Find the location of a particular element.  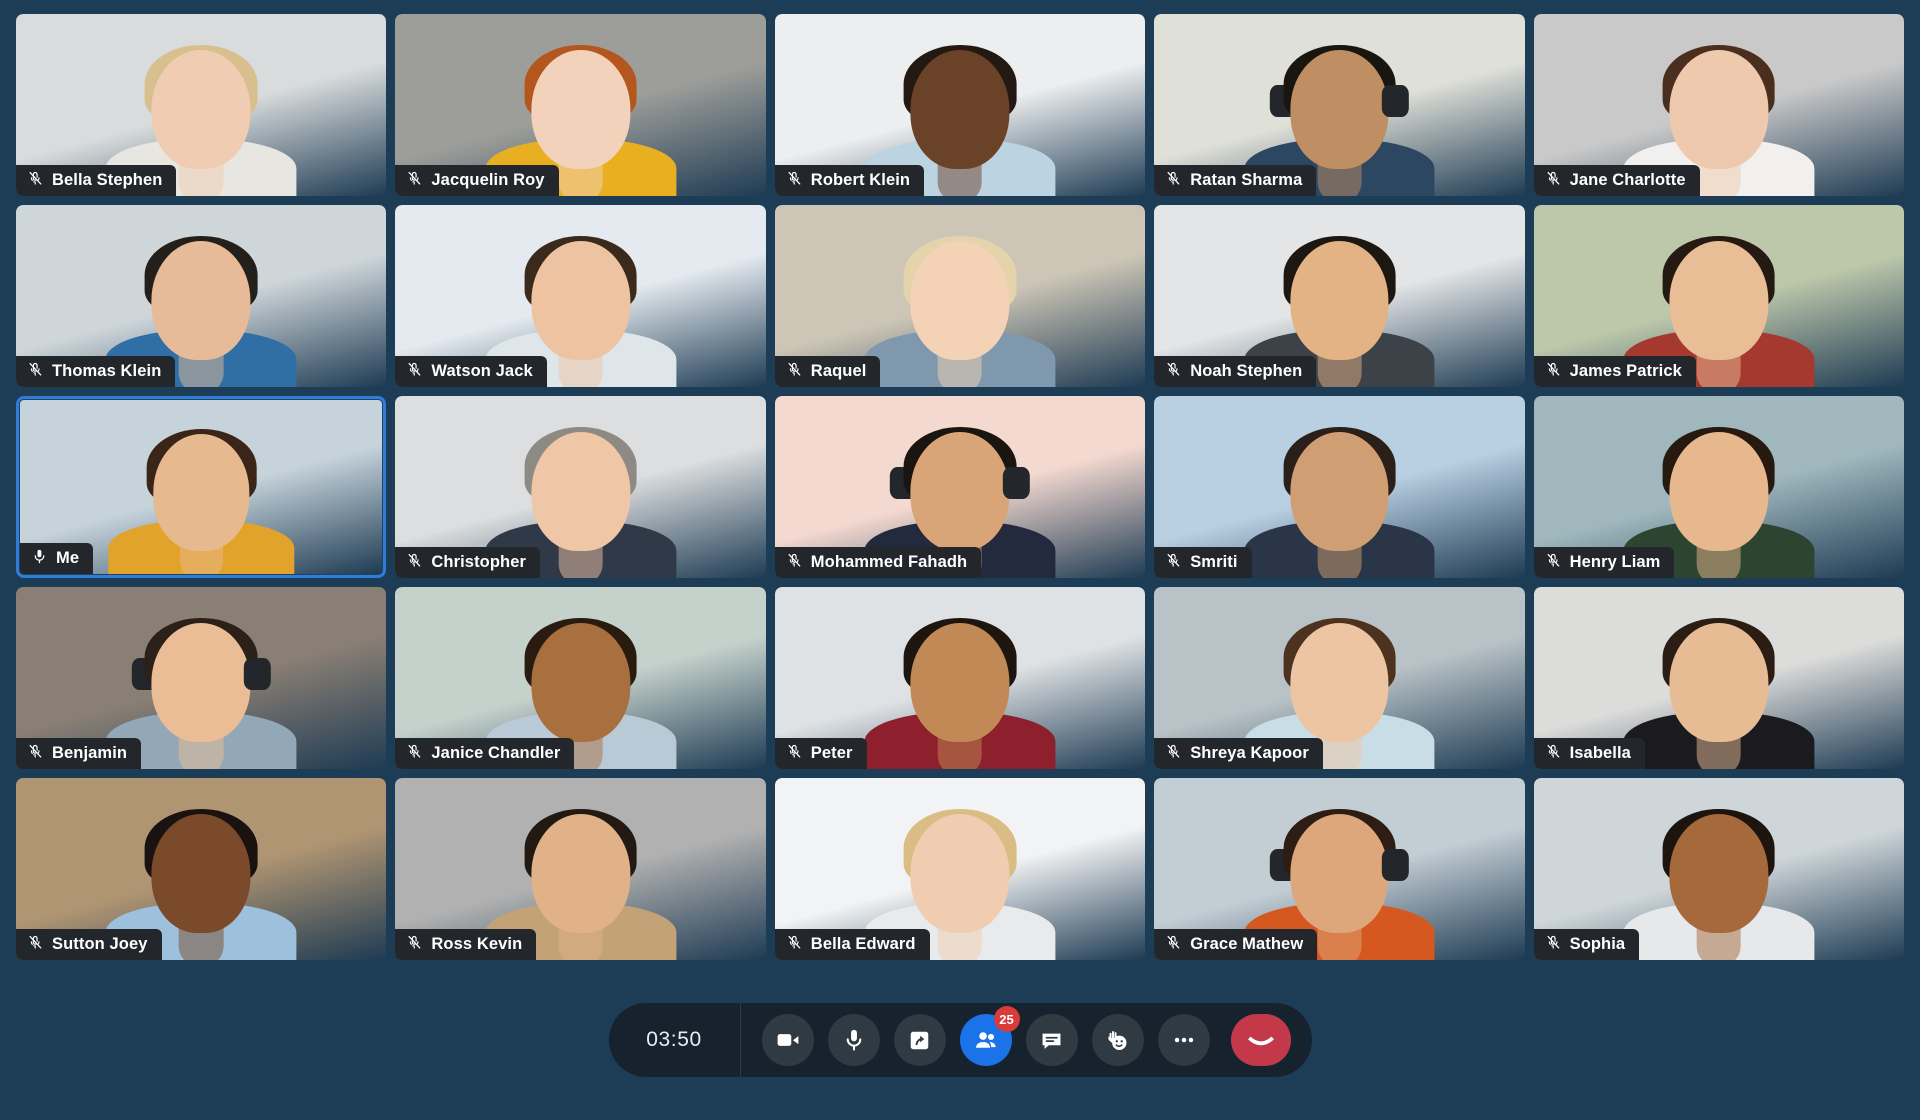

control-buttons: 25 is located at coordinates (1026, 1036).